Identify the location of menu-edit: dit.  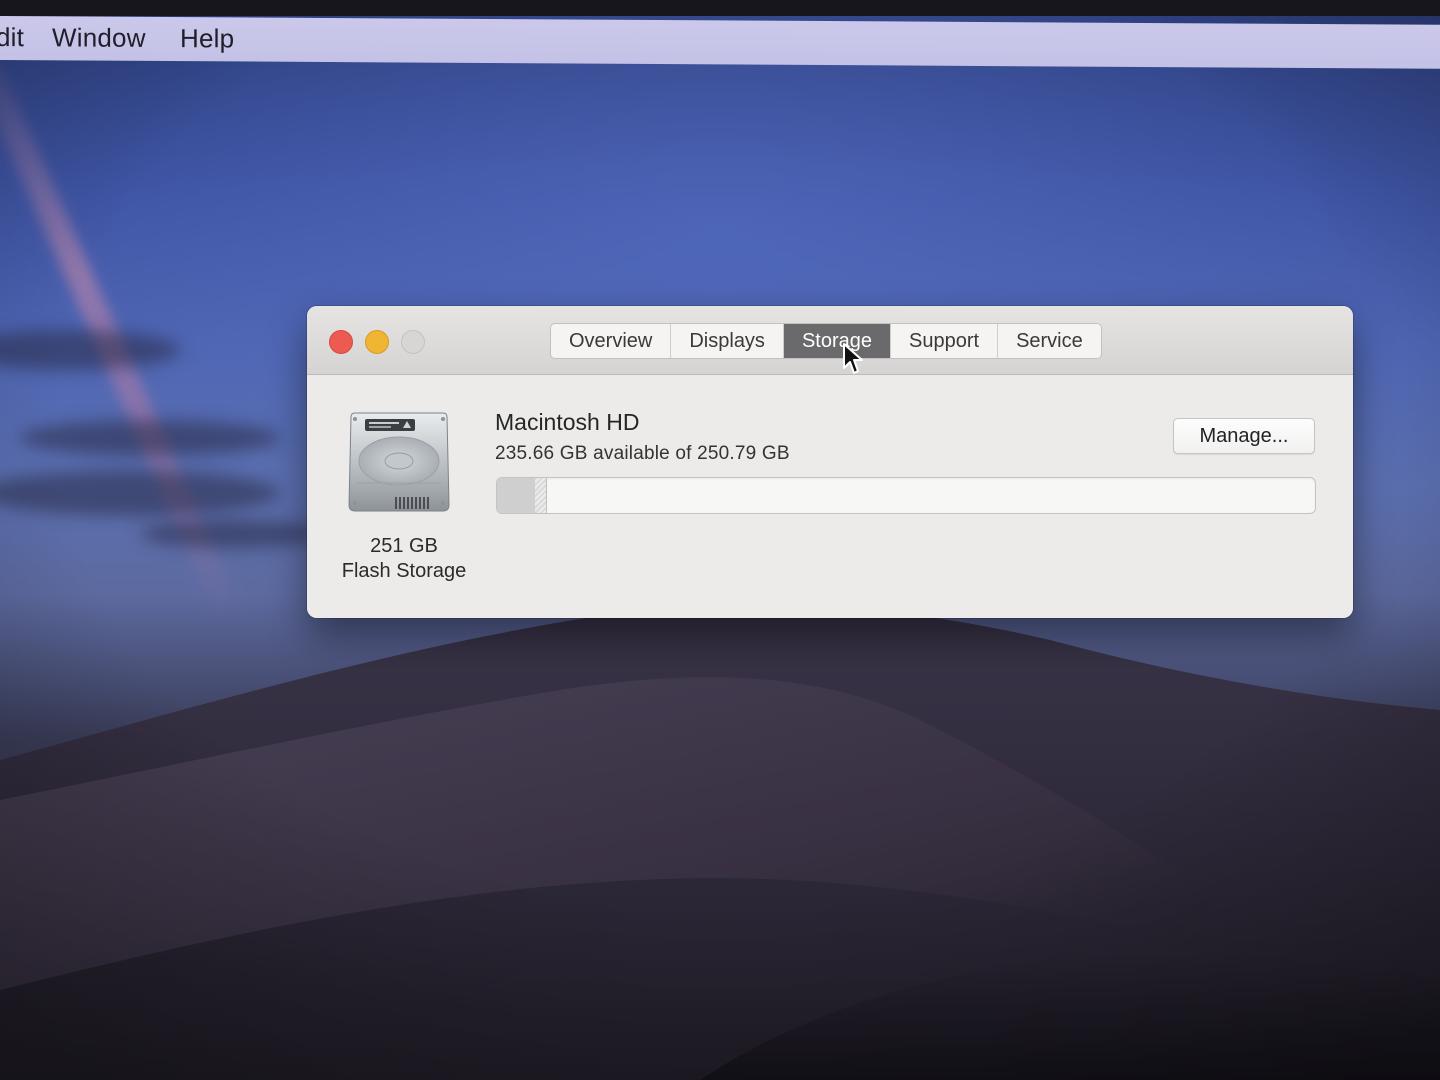
(12, 37).